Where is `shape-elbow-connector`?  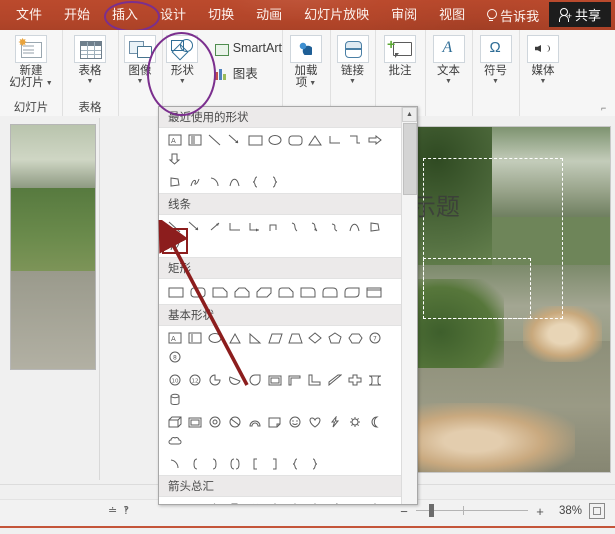
shape-elbow-connector is located at coordinates (235, 226).